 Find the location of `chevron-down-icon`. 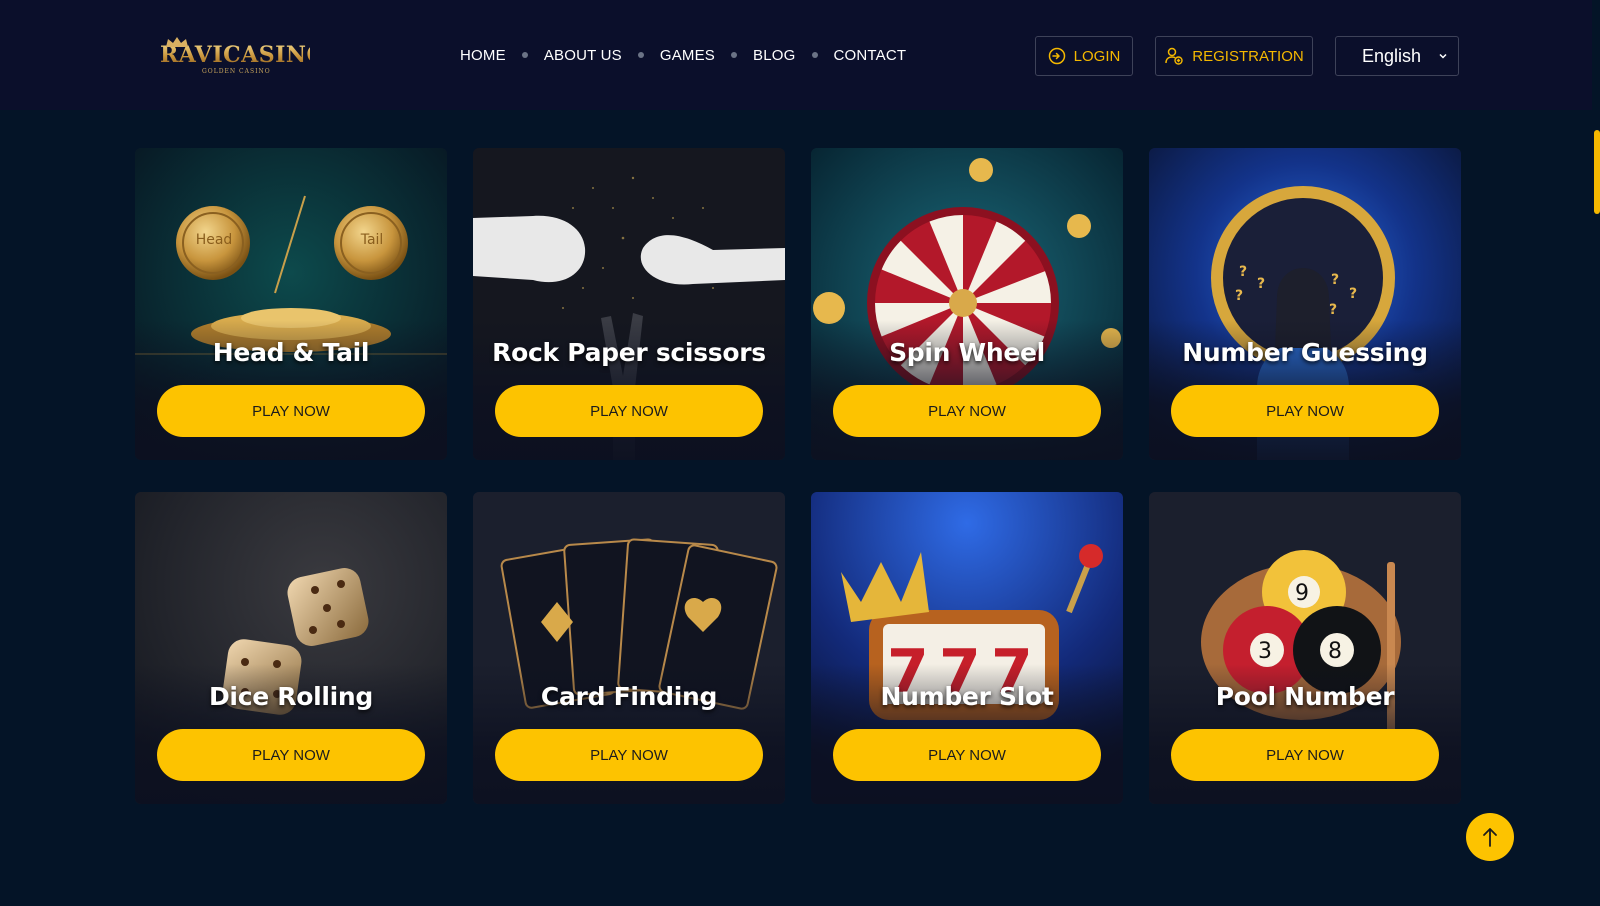

chevron-down-icon is located at coordinates (1443, 56).